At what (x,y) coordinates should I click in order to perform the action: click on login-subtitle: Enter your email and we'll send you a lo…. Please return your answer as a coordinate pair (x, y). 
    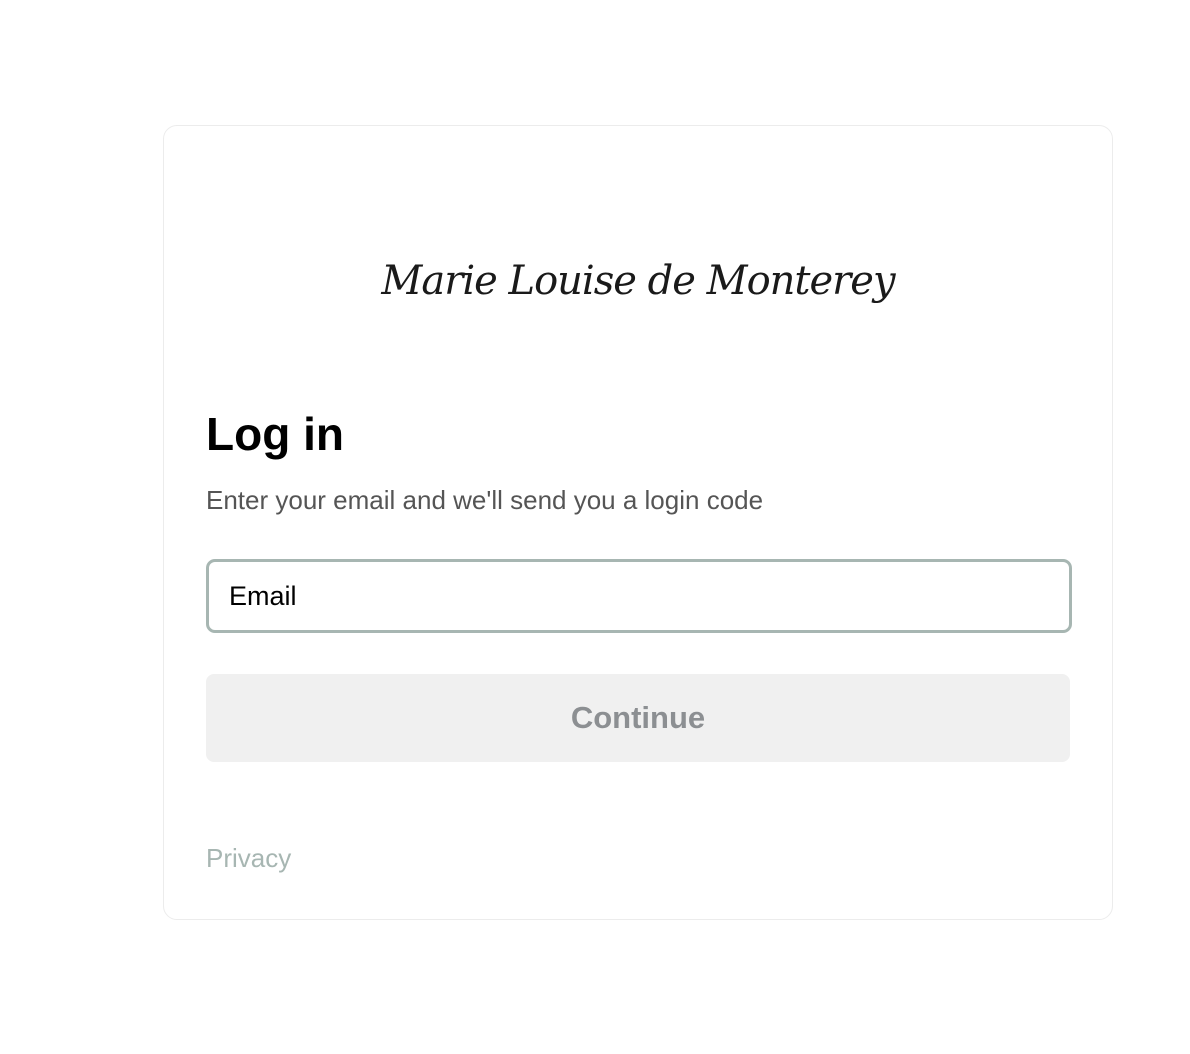
    Looking at the image, I should click on (485, 500).